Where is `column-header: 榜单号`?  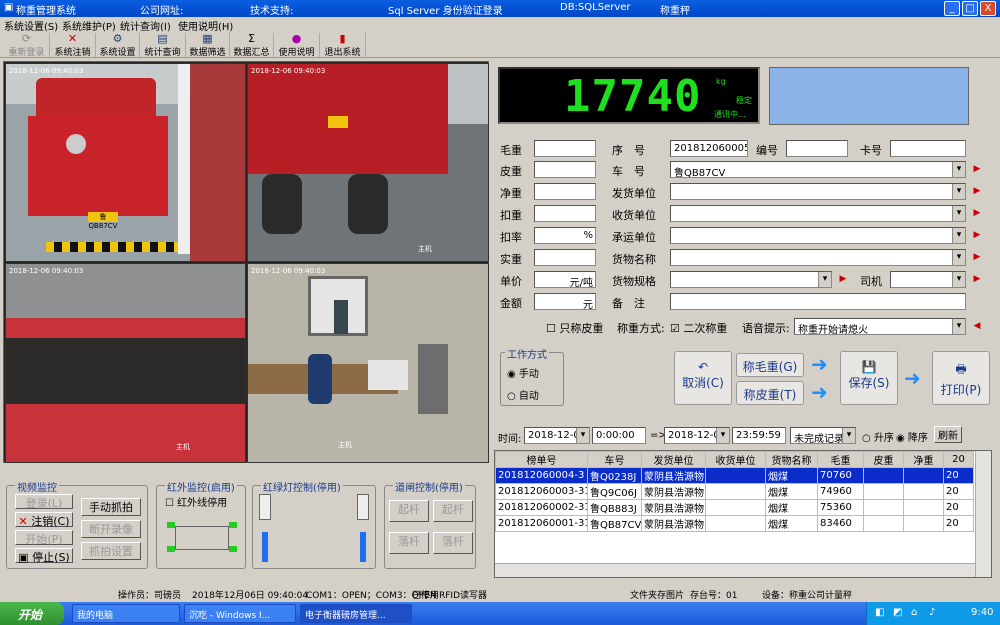 column-header: 榜单号 is located at coordinates (541, 459).